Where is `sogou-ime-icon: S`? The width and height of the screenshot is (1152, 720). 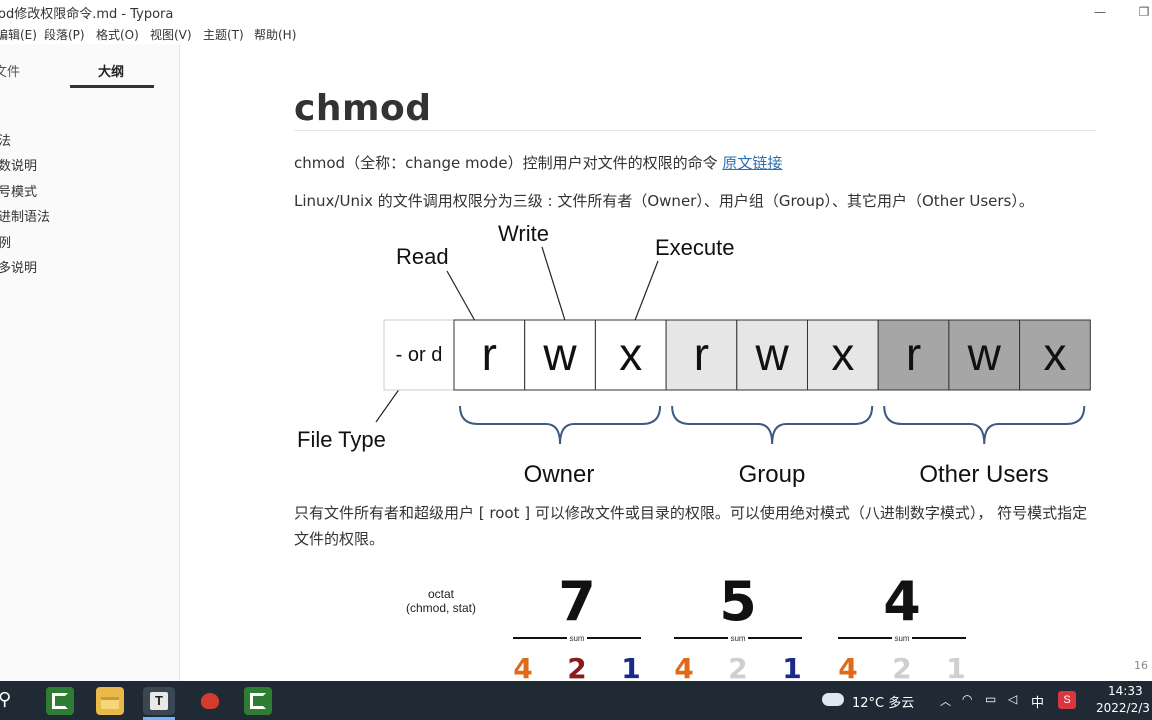 sogou-ime-icon: S is located at coordinates (1067, 700).